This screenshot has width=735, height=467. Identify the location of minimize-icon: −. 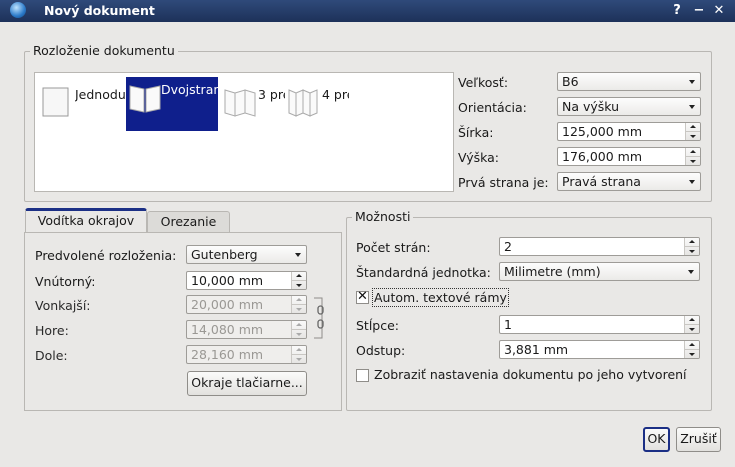
(699, 11).